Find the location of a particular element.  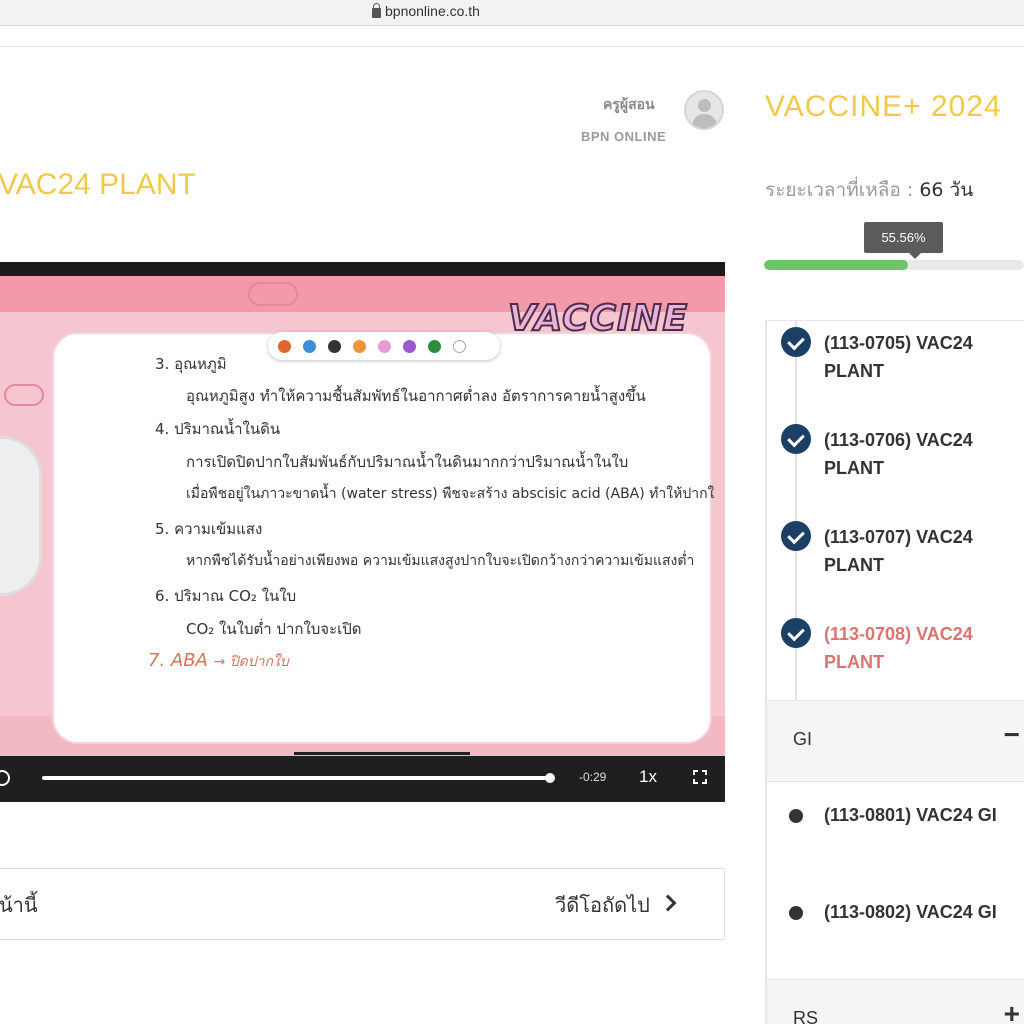

playback-speed-button: 1x is located at coordinates (648, 777).